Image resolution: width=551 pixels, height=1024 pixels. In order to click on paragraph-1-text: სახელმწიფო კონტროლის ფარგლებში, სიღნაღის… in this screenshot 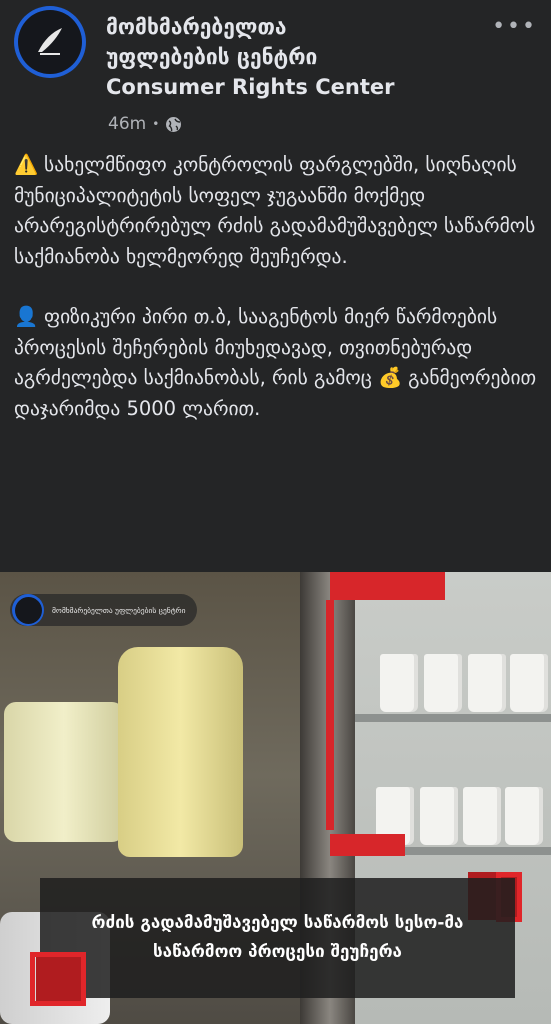, I will do `click(275, 210)`.